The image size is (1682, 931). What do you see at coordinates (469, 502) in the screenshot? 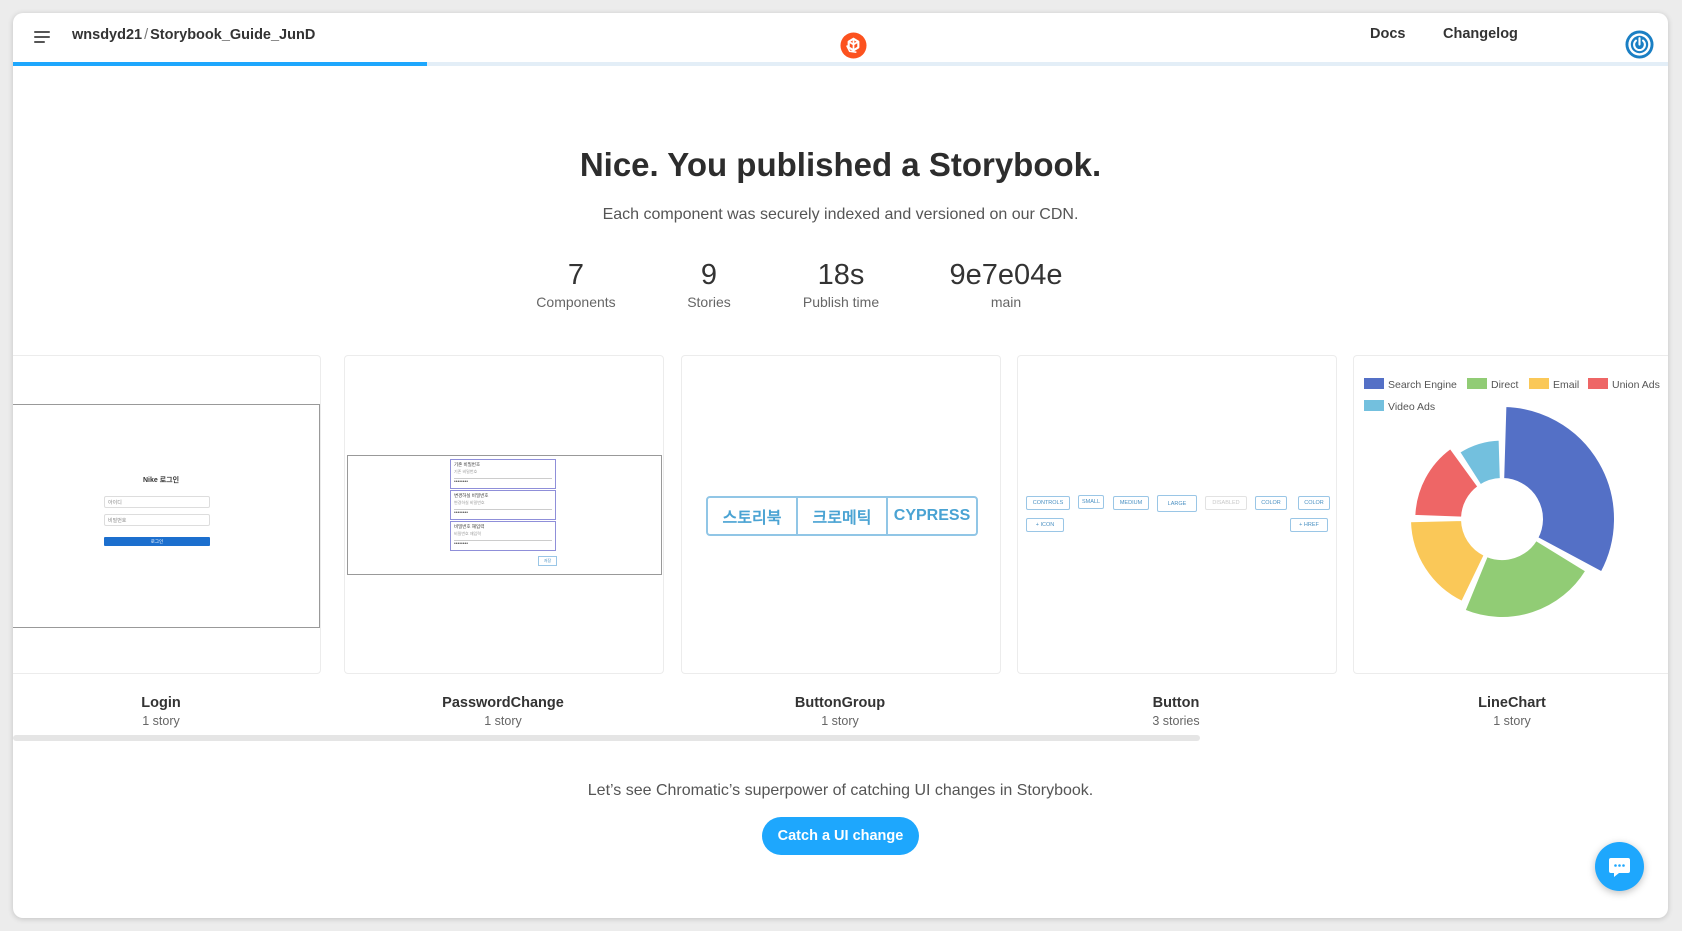
I see `pw-field-hint: 변경하실 비밀번호` at bounding box center [469, 502].